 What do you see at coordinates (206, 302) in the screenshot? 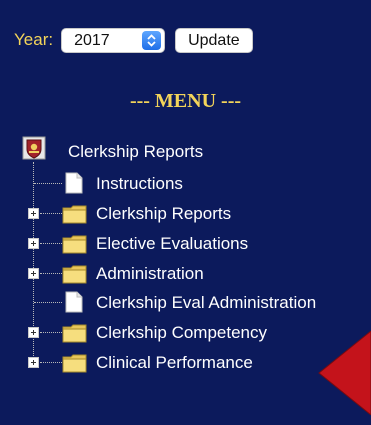
I see `tree-item-label: Clerkship Eval Administration` at bounding box center [206, 302].